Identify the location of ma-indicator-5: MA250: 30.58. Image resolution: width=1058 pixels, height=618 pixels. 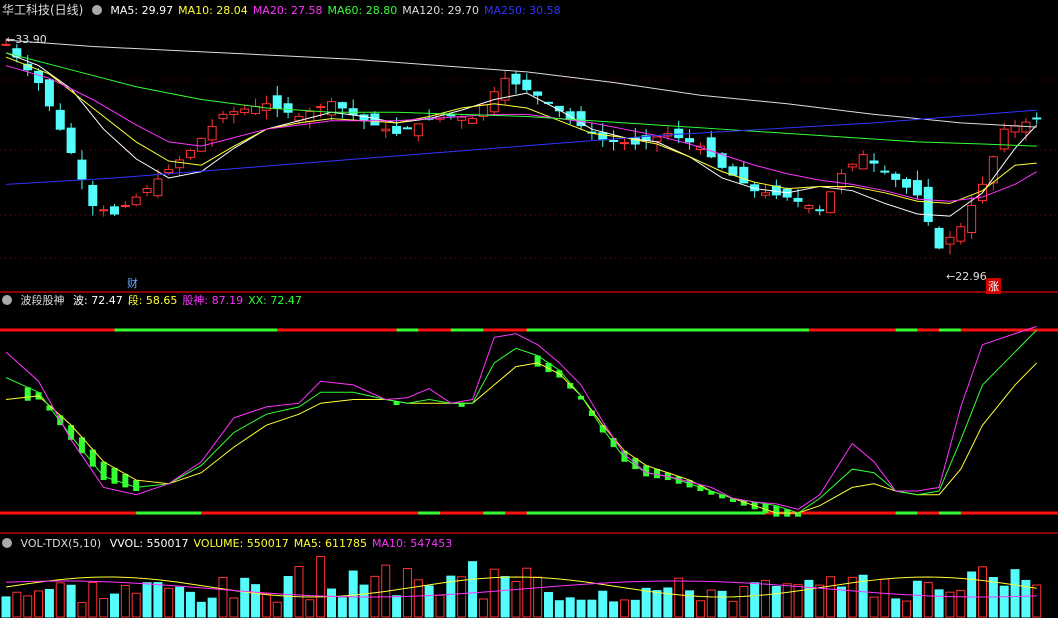
(522, 10).